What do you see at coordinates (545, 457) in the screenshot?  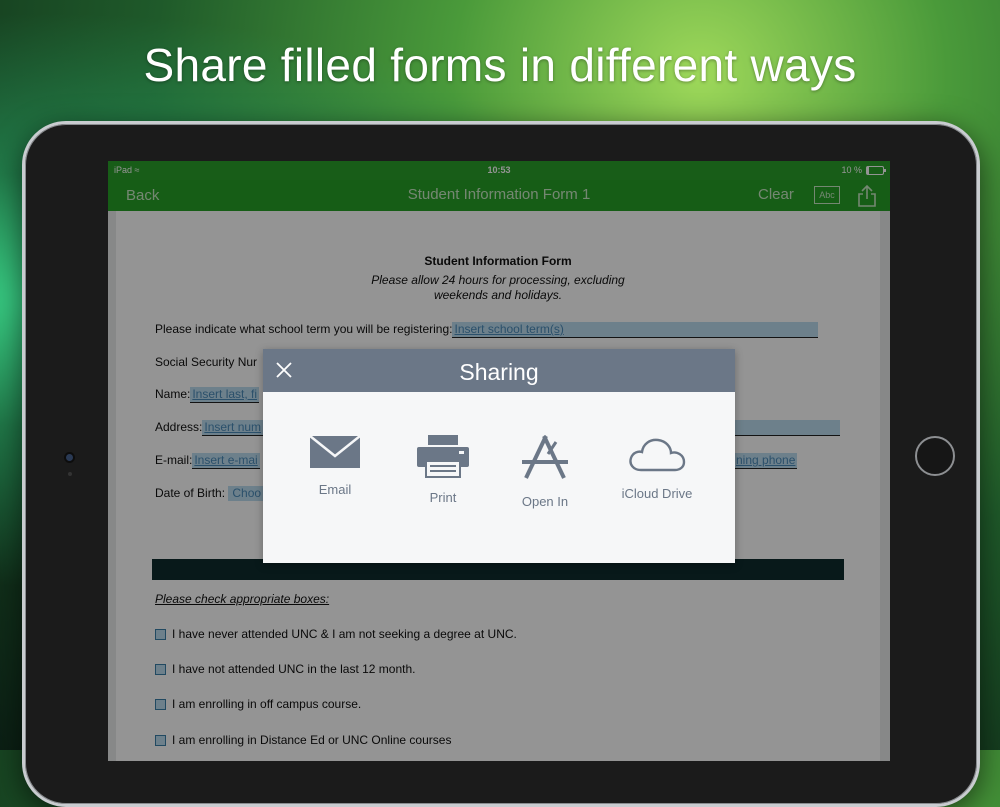 I see `app-store-icon` at bounding box center [545, 457].